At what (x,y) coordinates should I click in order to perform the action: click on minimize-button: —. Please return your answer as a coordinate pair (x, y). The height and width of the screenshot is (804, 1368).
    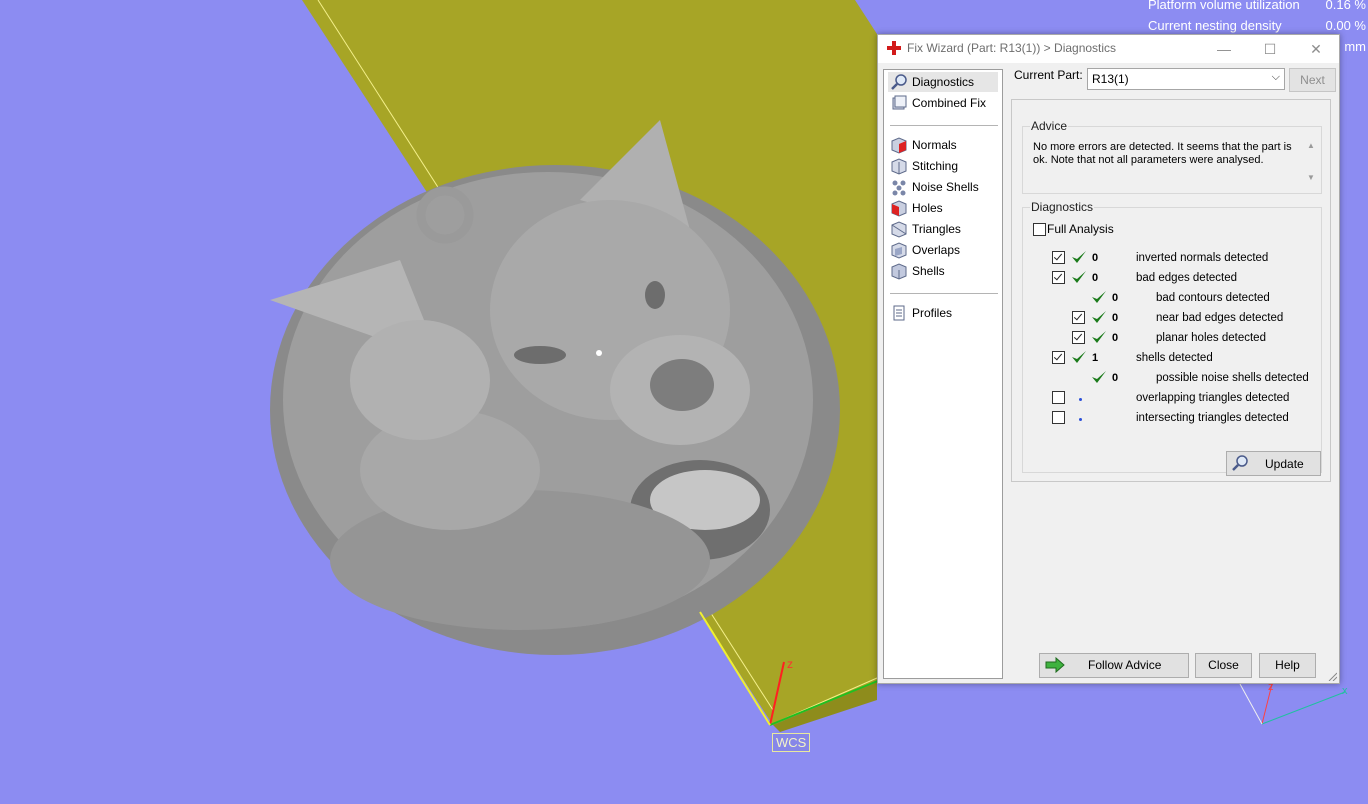
    Looking at the image, I should click on (1224, 49).